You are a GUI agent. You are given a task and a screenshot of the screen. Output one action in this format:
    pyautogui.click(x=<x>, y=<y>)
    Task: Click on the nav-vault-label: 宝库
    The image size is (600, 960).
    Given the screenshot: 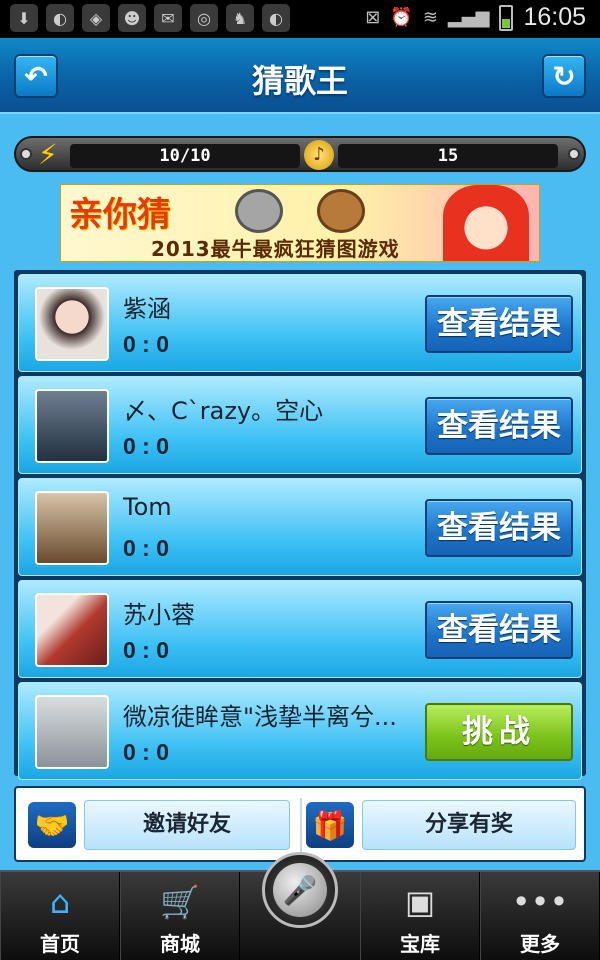 What is the action you would take?
    pyautogui.click(x=420, y=944)
    